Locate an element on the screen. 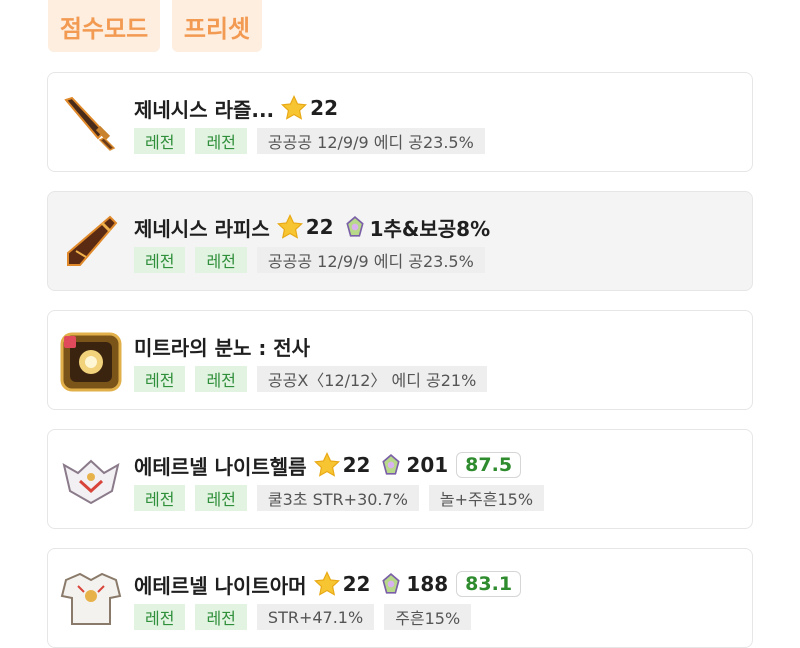  item-title-row: 에테르넬 나이트헬름 22 201 87.5 is located at coordinates (328, 465).